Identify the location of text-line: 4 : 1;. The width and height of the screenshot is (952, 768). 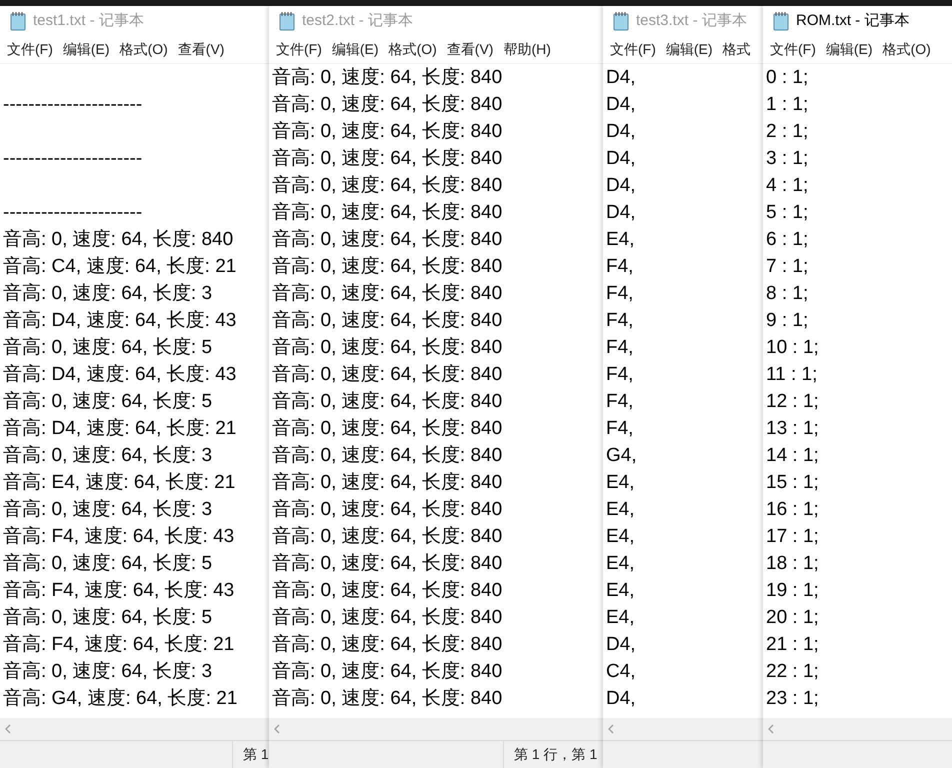
(787, 186).